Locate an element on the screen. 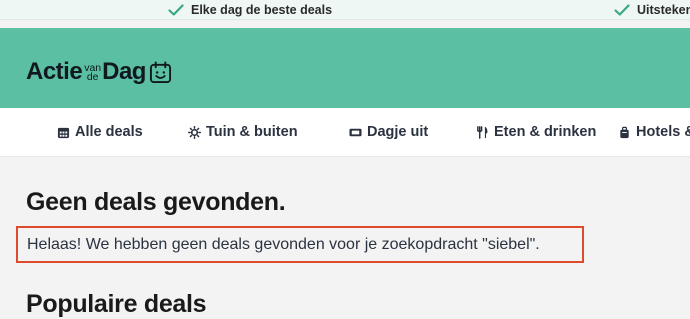 Image resolution: width=690 pixels, height=319 pixels. suitcase-icon is located at coordinates (624, 132).